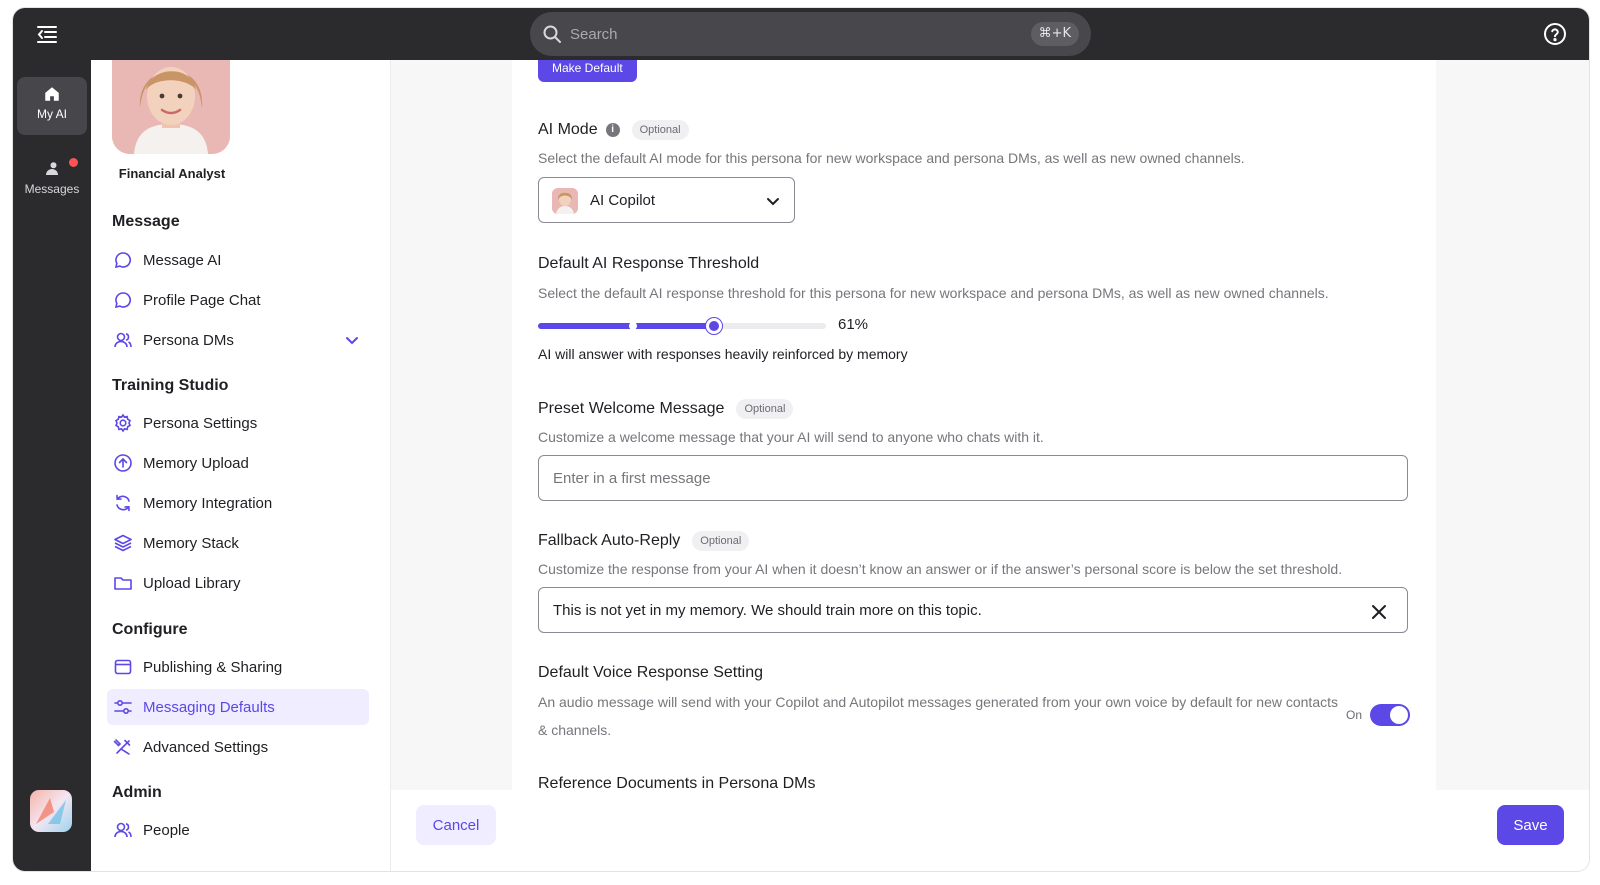 The height and width of the screenshot is (885, 1600). Describe the element at coordinates (631, 408) in the screenshot. I see `welcome-label: Preset Welcome Message` at that location.